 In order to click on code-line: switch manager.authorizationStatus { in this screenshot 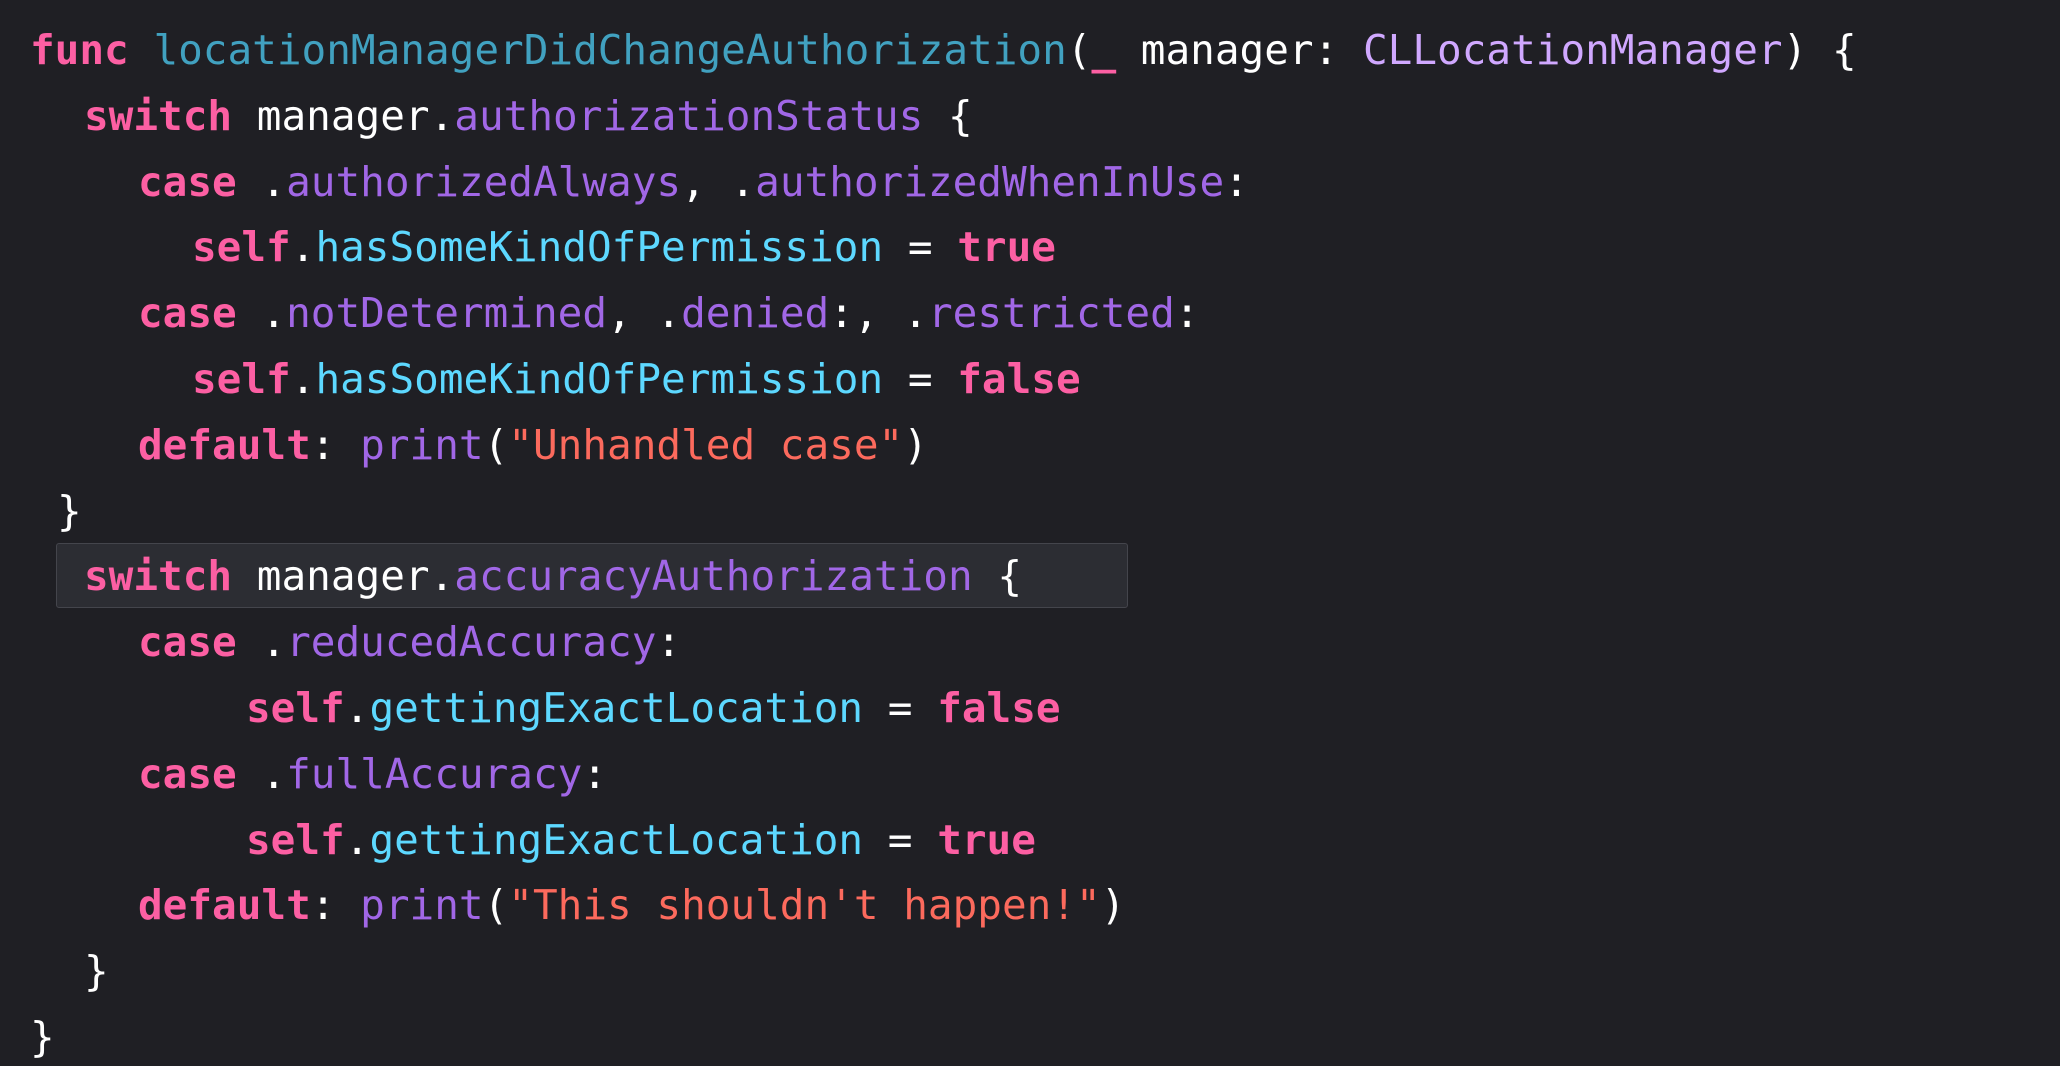, I will do `click(1045, 117)`.